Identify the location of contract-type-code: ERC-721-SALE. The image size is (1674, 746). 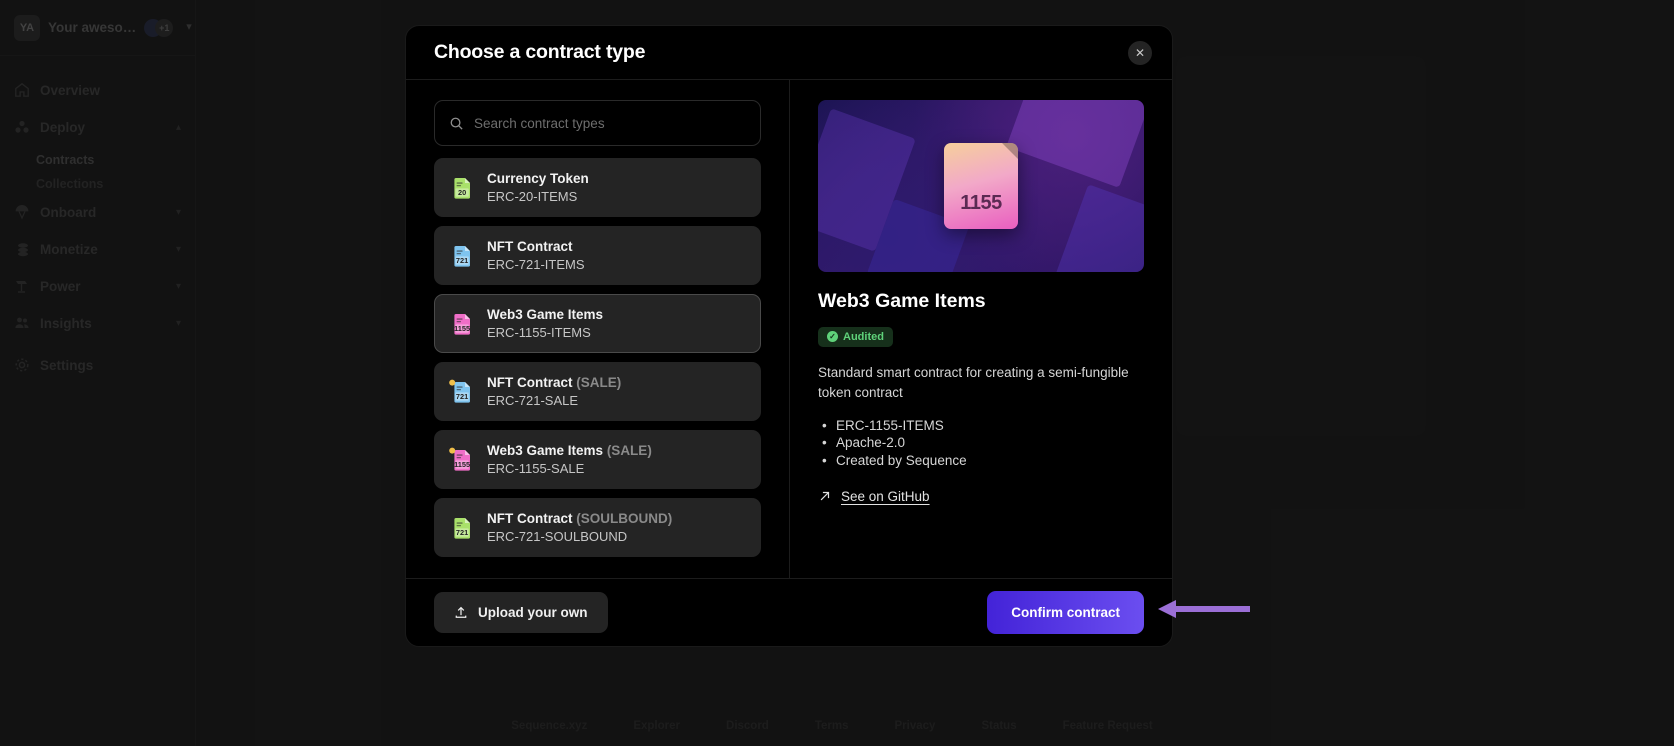
(533, 400).